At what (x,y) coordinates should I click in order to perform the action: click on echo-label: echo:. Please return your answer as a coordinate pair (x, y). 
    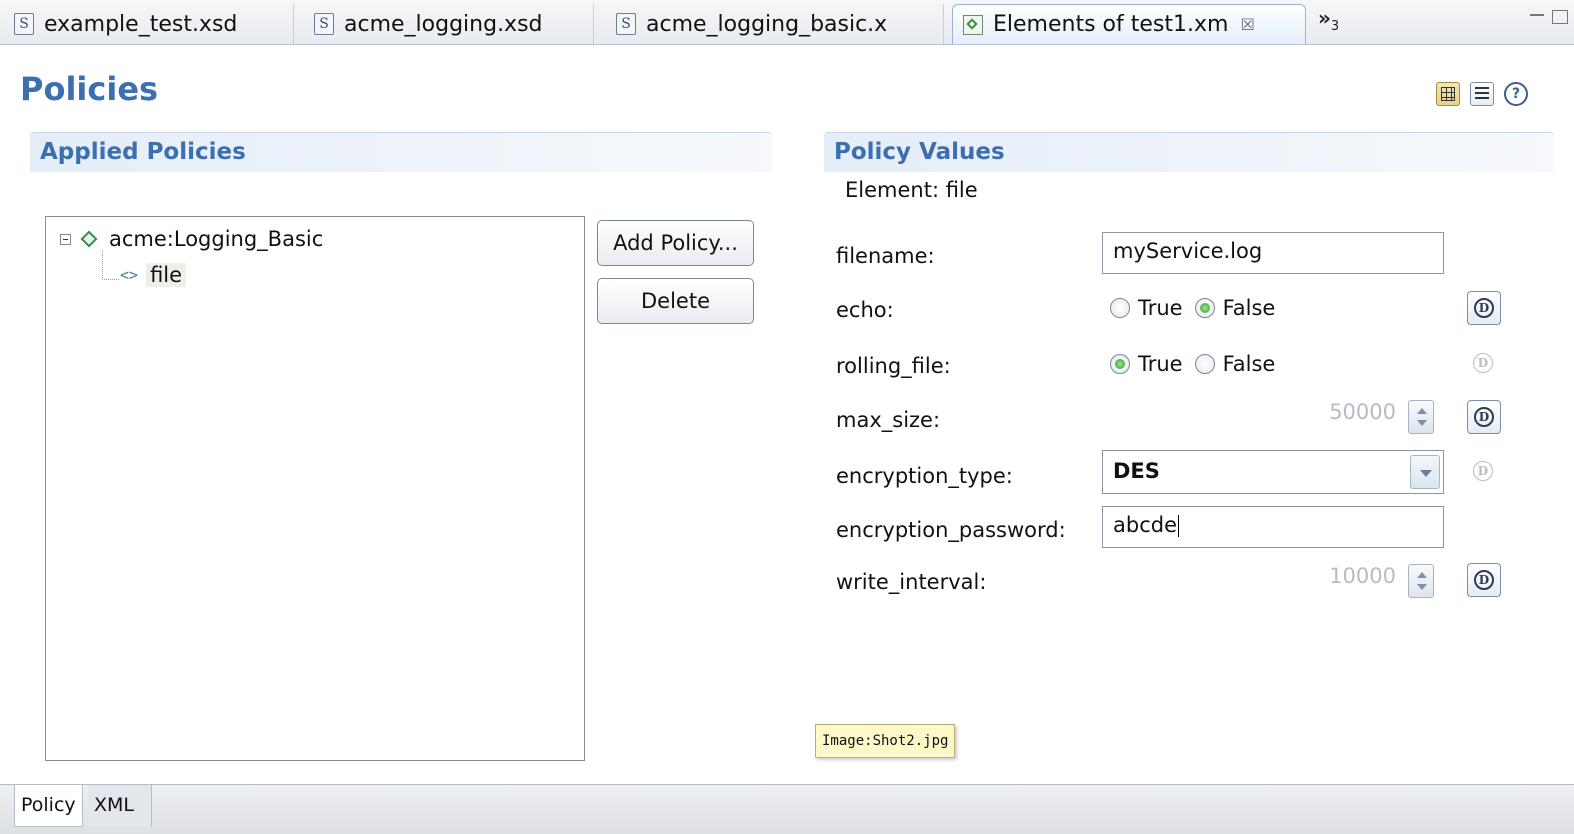
    Looking at the image, I should click on (865, 310).